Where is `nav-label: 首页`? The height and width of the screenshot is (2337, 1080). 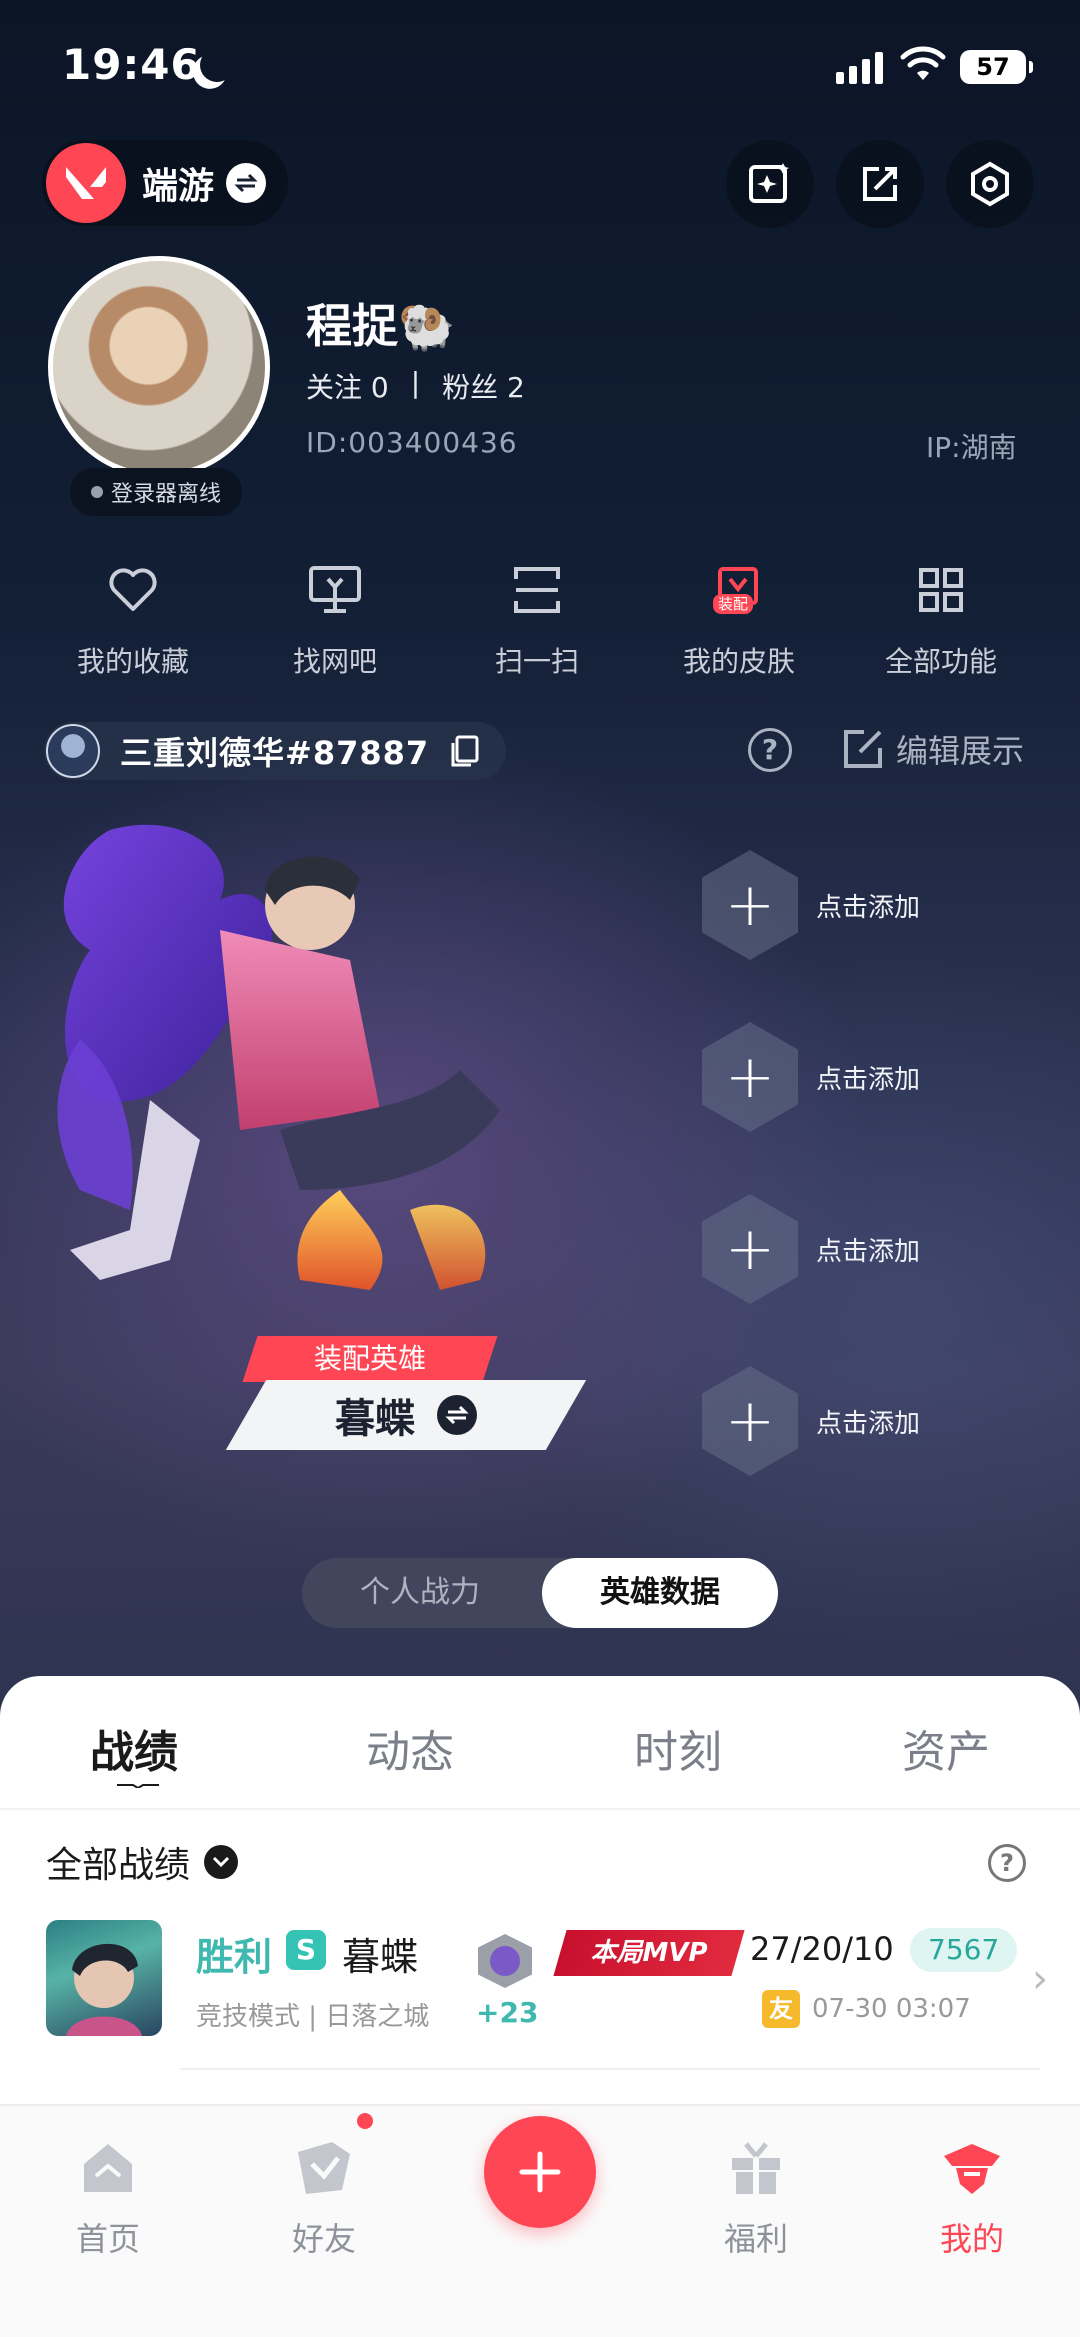 nav-label: 首页 is located at coordinates (107, 2239).